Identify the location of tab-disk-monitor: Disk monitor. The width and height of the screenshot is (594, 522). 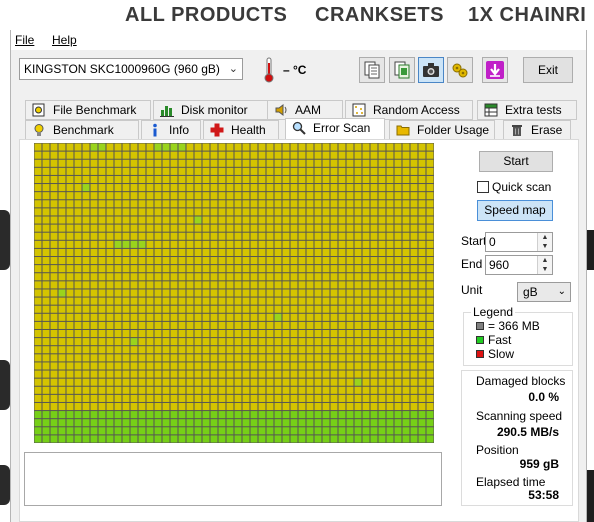
(215, 110).